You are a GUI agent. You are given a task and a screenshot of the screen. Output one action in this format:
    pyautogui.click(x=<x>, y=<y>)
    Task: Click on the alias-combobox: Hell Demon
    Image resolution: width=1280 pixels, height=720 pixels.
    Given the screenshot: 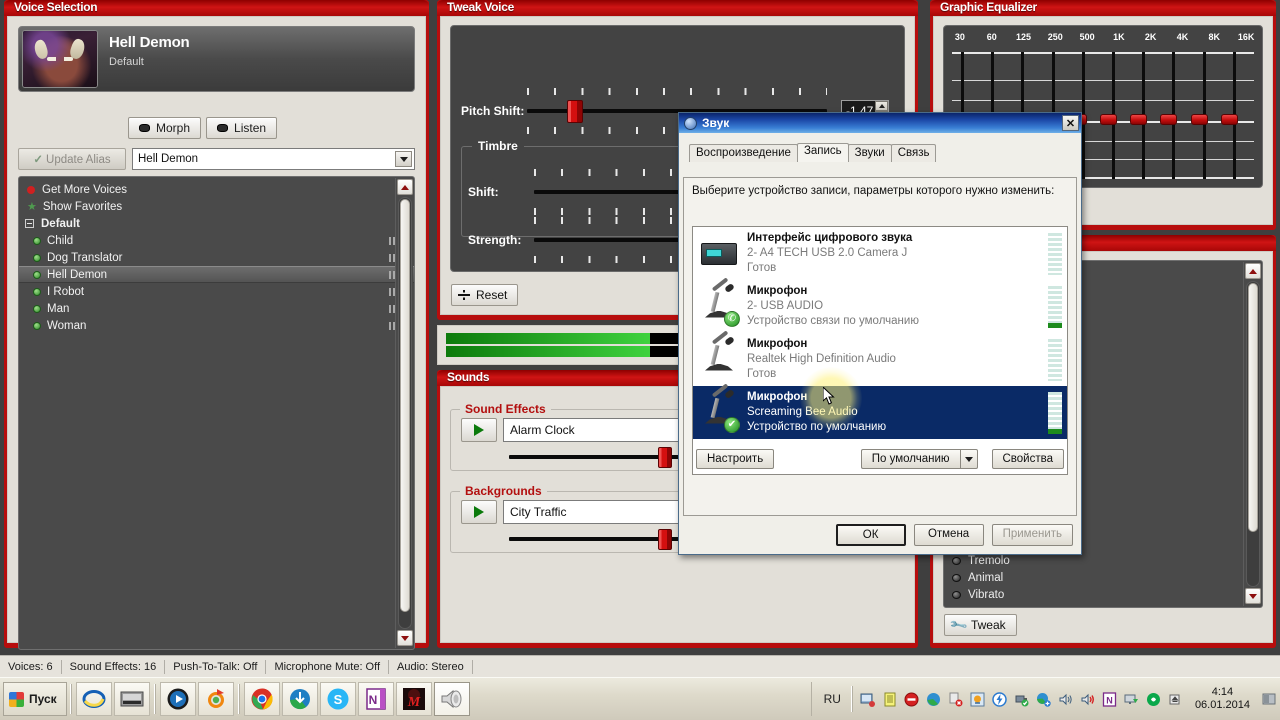 What is the action you would take?
    pyautogui.click(x=273, y=159)
    